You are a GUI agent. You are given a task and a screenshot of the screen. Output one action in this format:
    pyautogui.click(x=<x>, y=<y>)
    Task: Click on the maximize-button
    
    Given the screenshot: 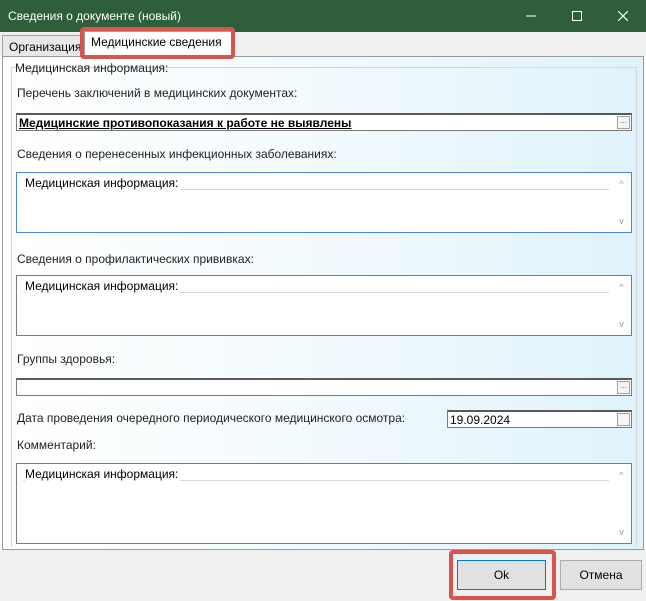 What is the action you would take?
    pyautogui.click(x=577, y=16)
    